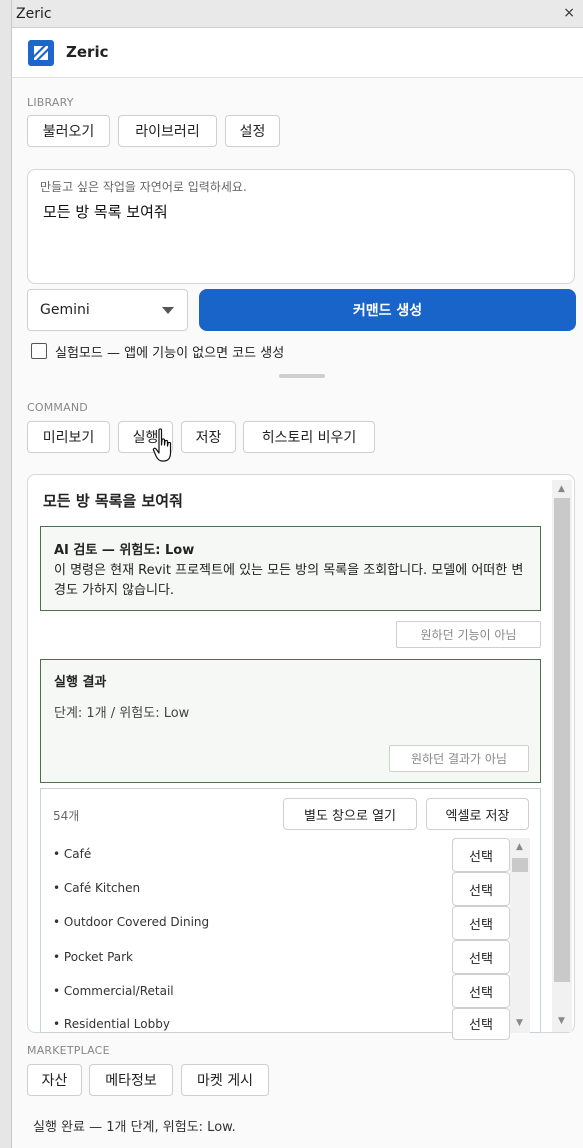 The width and height of the screenshot is (583, 1148). What do you see at coordinates (124, 550) in the screenshot?
I see `ai-review-heading: AI 검토 — 위험도: Low` at bounding box center [124, 550].